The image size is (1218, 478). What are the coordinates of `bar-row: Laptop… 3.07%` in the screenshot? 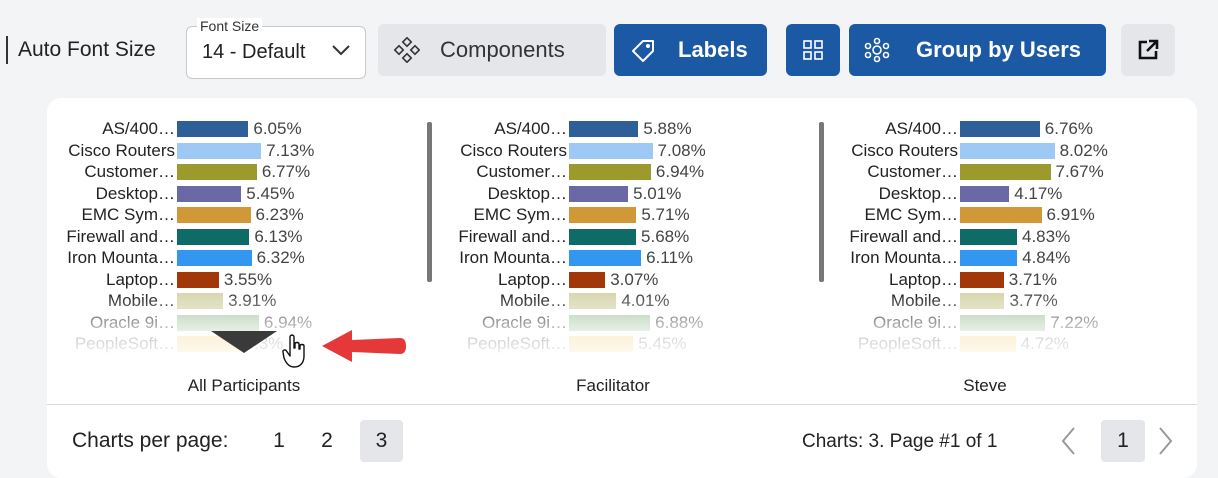 It's located at (604, 279).